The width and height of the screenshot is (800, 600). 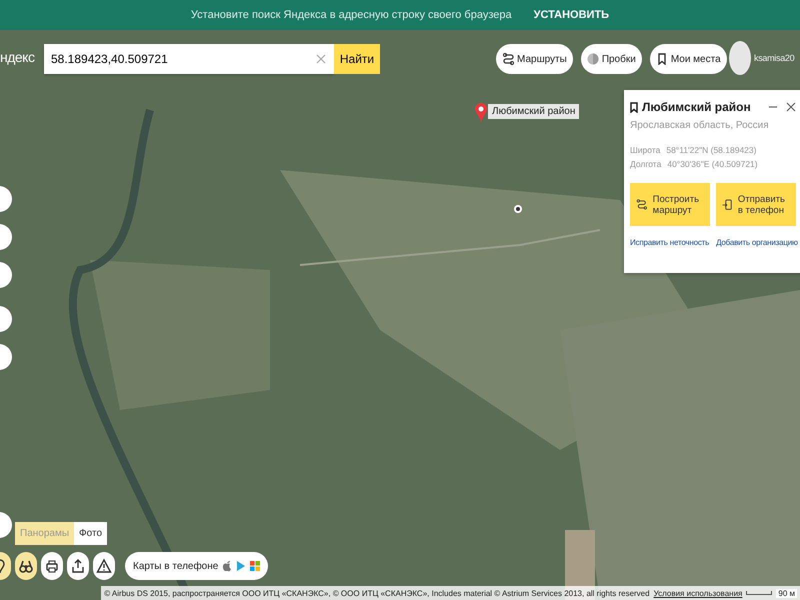 I want to click on terms-link: Условия использования, so click(x=698, y=593).